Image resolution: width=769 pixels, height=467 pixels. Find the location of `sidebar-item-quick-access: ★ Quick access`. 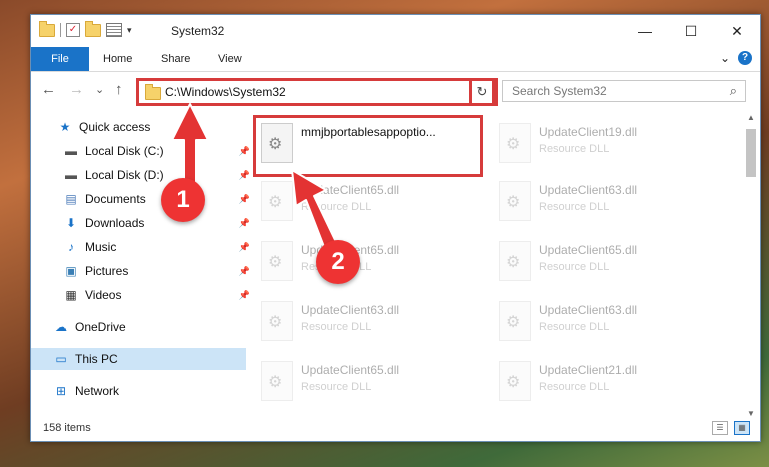

sidebar-item-quick-access: ★ Quick access is located at coordinates (140, 127).